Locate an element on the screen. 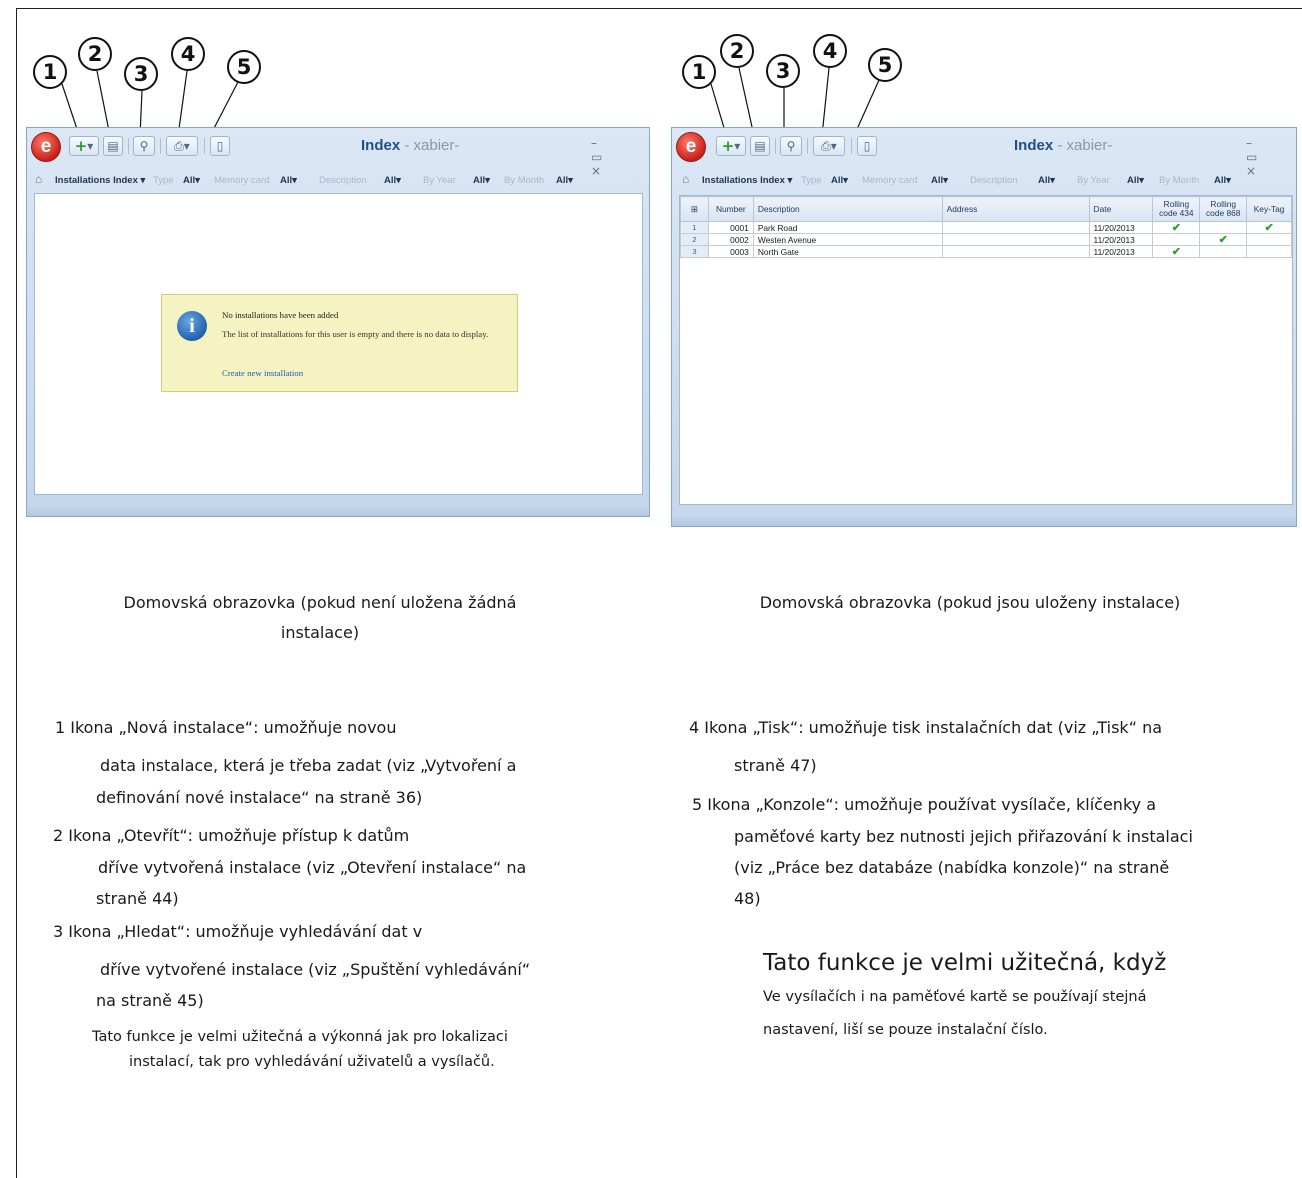 This screenshot has height=1178, width=1302. toolbar-separator is located at coordinates (128, 146).